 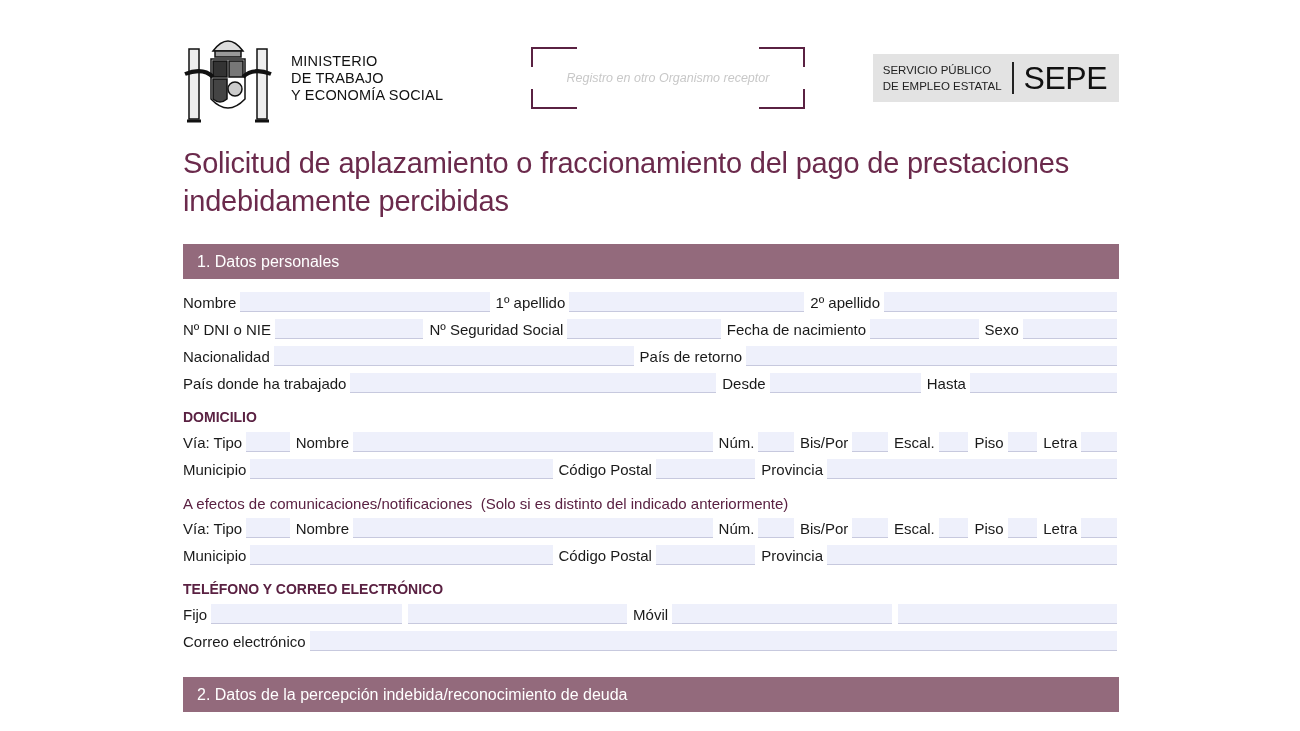 I want to click on field-label: Fijo, so click(x=195, y=615).